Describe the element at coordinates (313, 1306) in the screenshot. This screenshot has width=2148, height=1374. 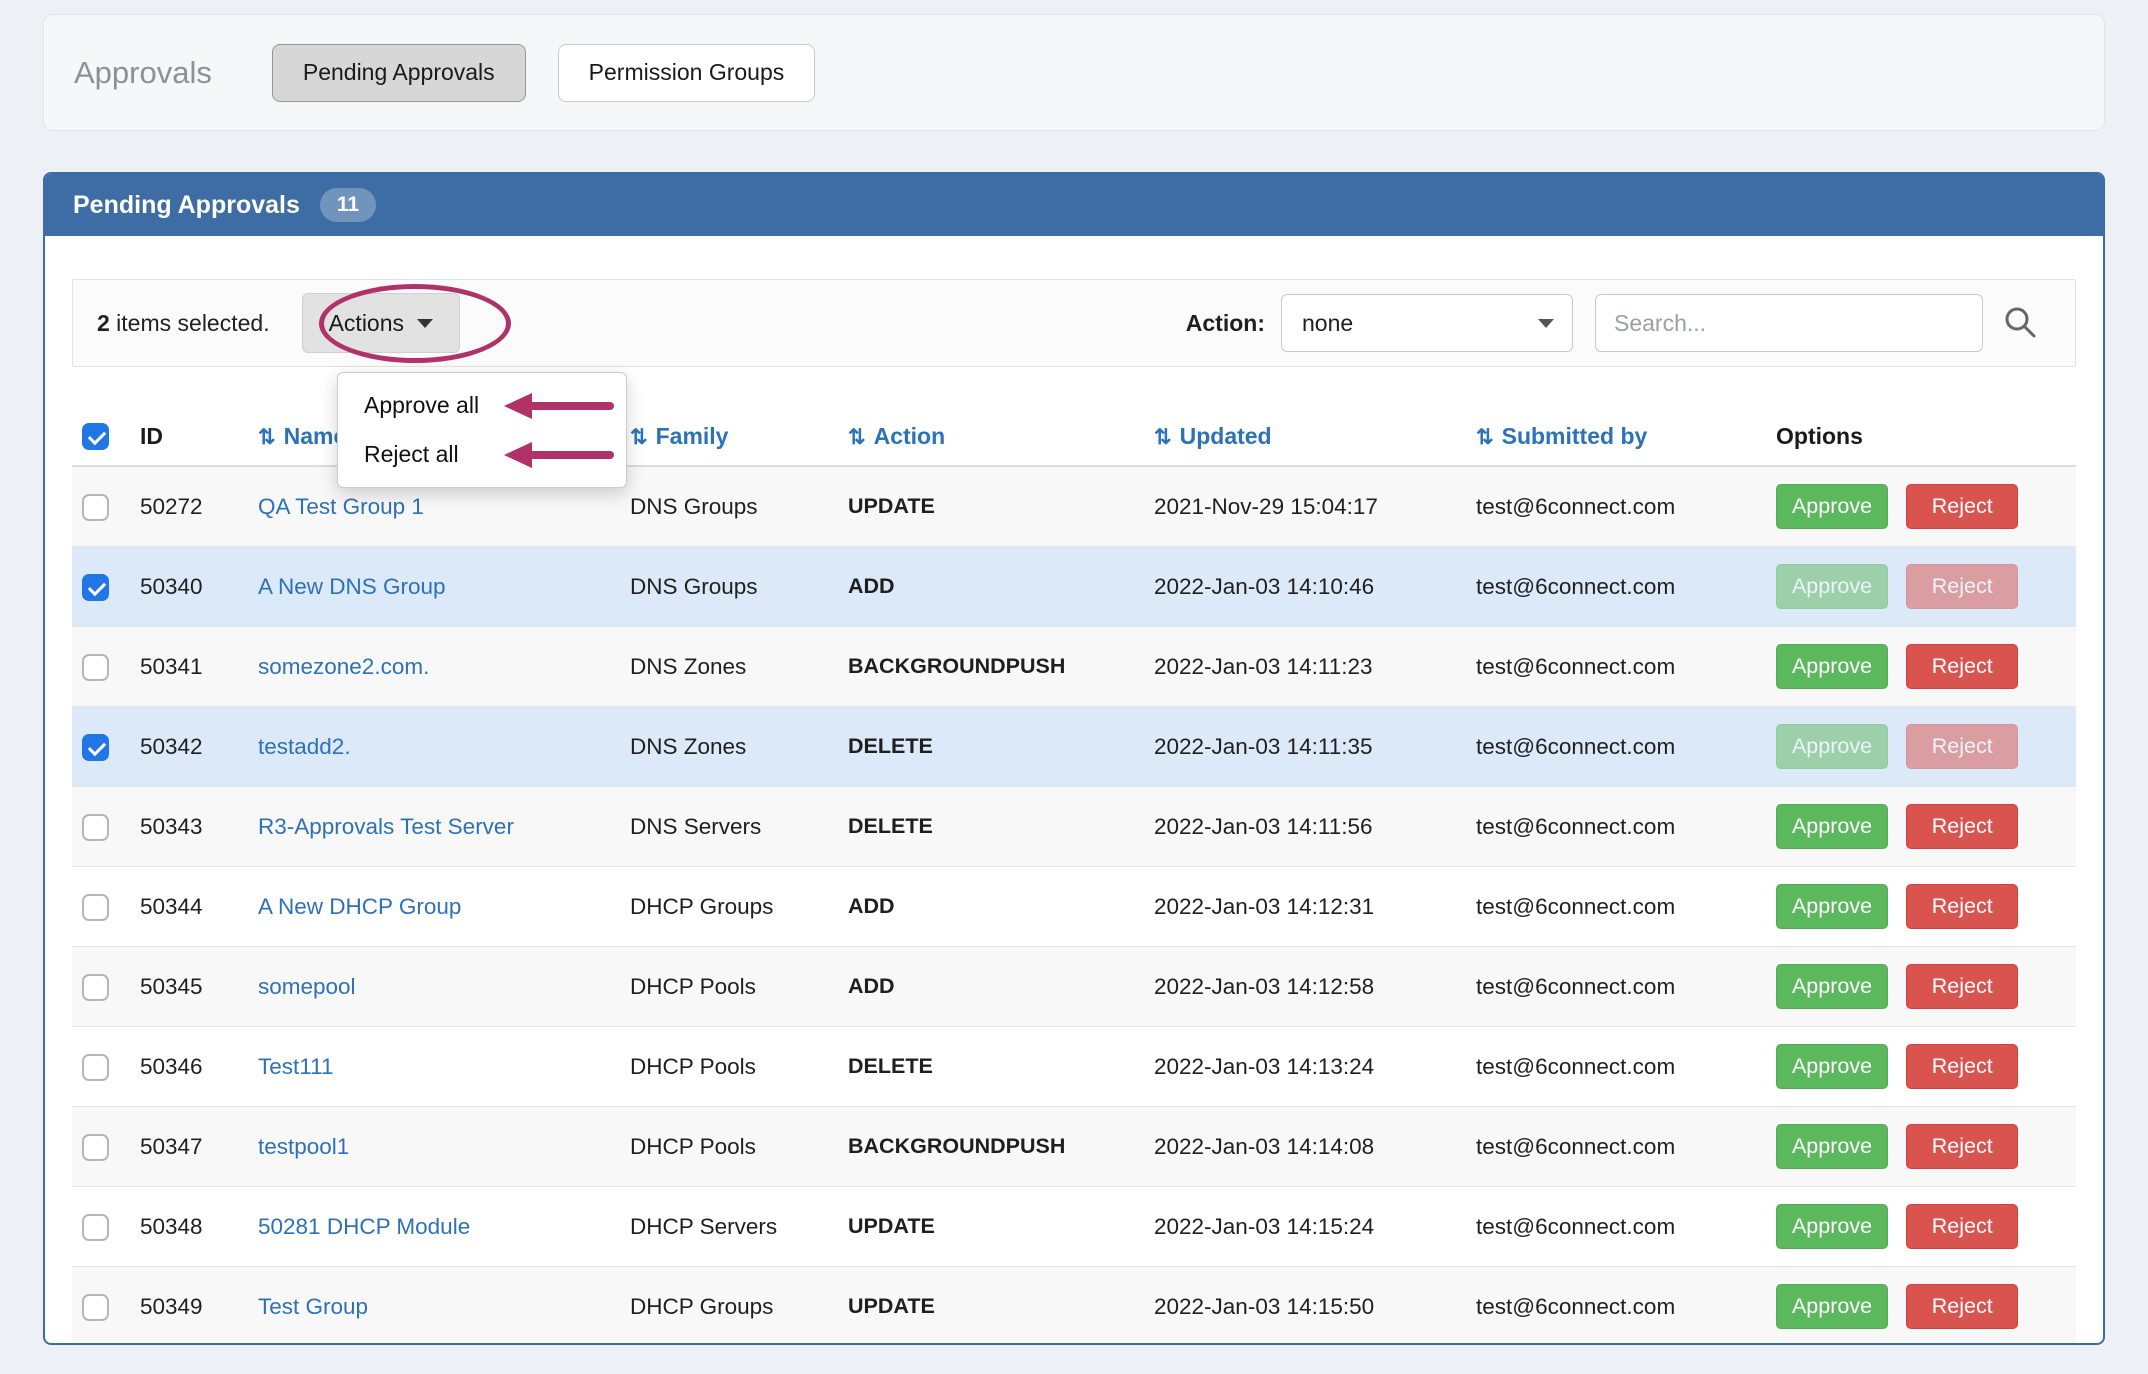
I see `row-name-link: Test Group` at that location.